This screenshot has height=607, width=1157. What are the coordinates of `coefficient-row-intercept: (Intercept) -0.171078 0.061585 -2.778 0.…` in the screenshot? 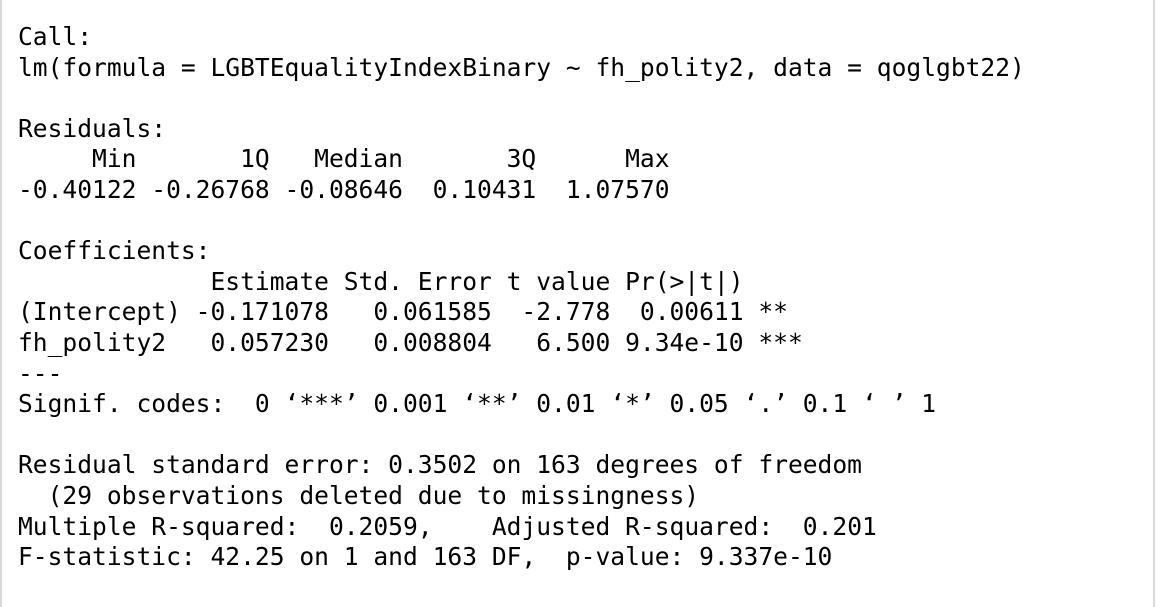 It's located at (410, 312).